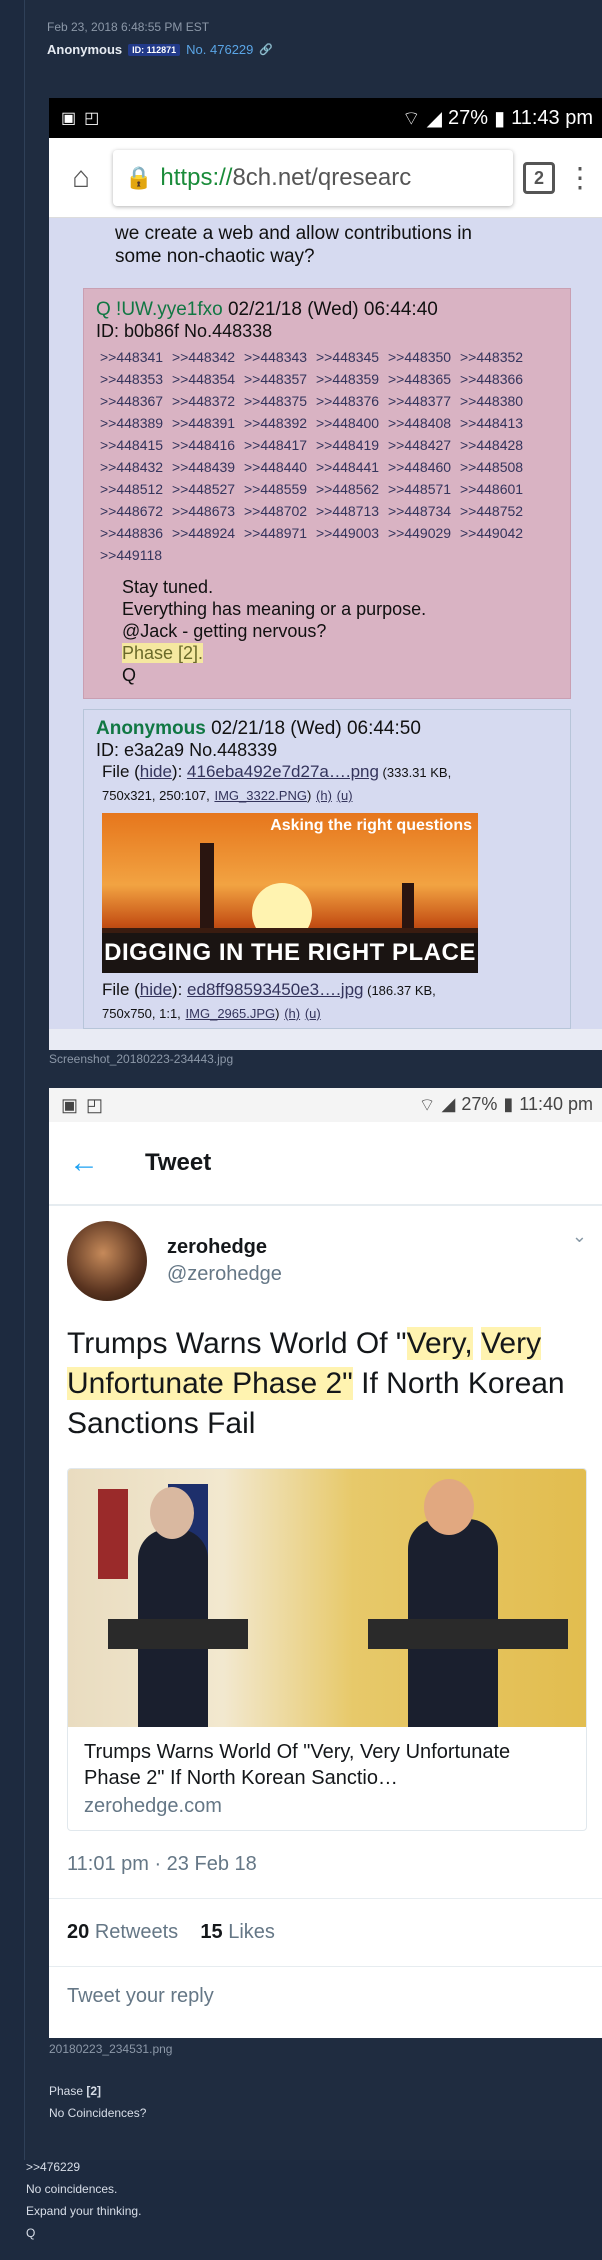 This screenshot has width=602, height=2260. What do you see at coordinates (274, 609) in the screenshot?
I see `q-body-line: Everything has meaning or a purpose.` at bounding box center [274, 609].